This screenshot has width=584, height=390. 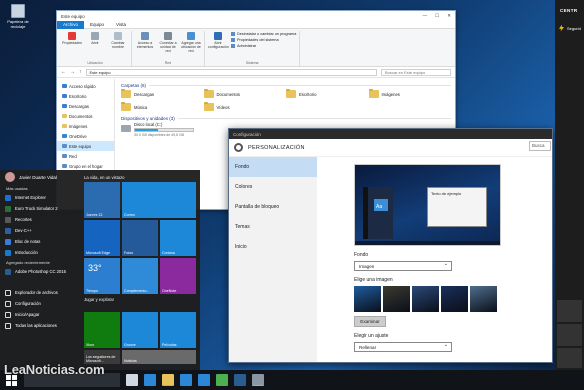 What do you see at coordinates (222, 380) in the screenshot?
I see `chrome-icon` at bounding box center [222, 380].